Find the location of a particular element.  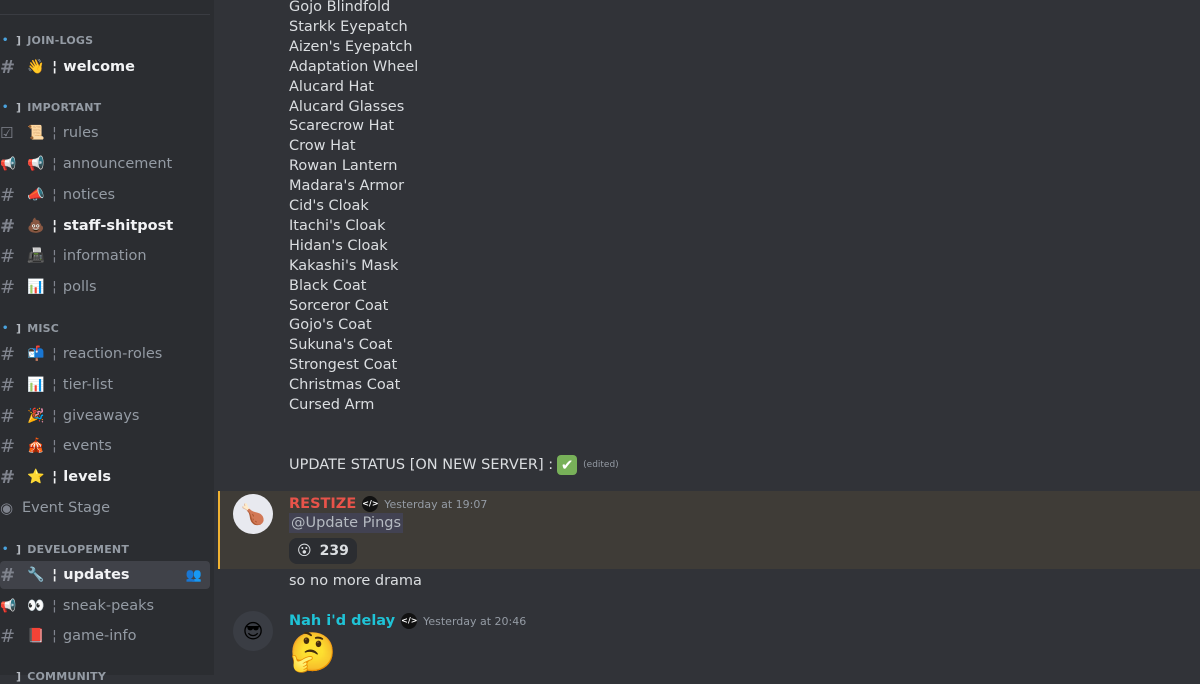

channel-tier-list: # 📊 ¦ tier-list is located at coordinates (105, 385).